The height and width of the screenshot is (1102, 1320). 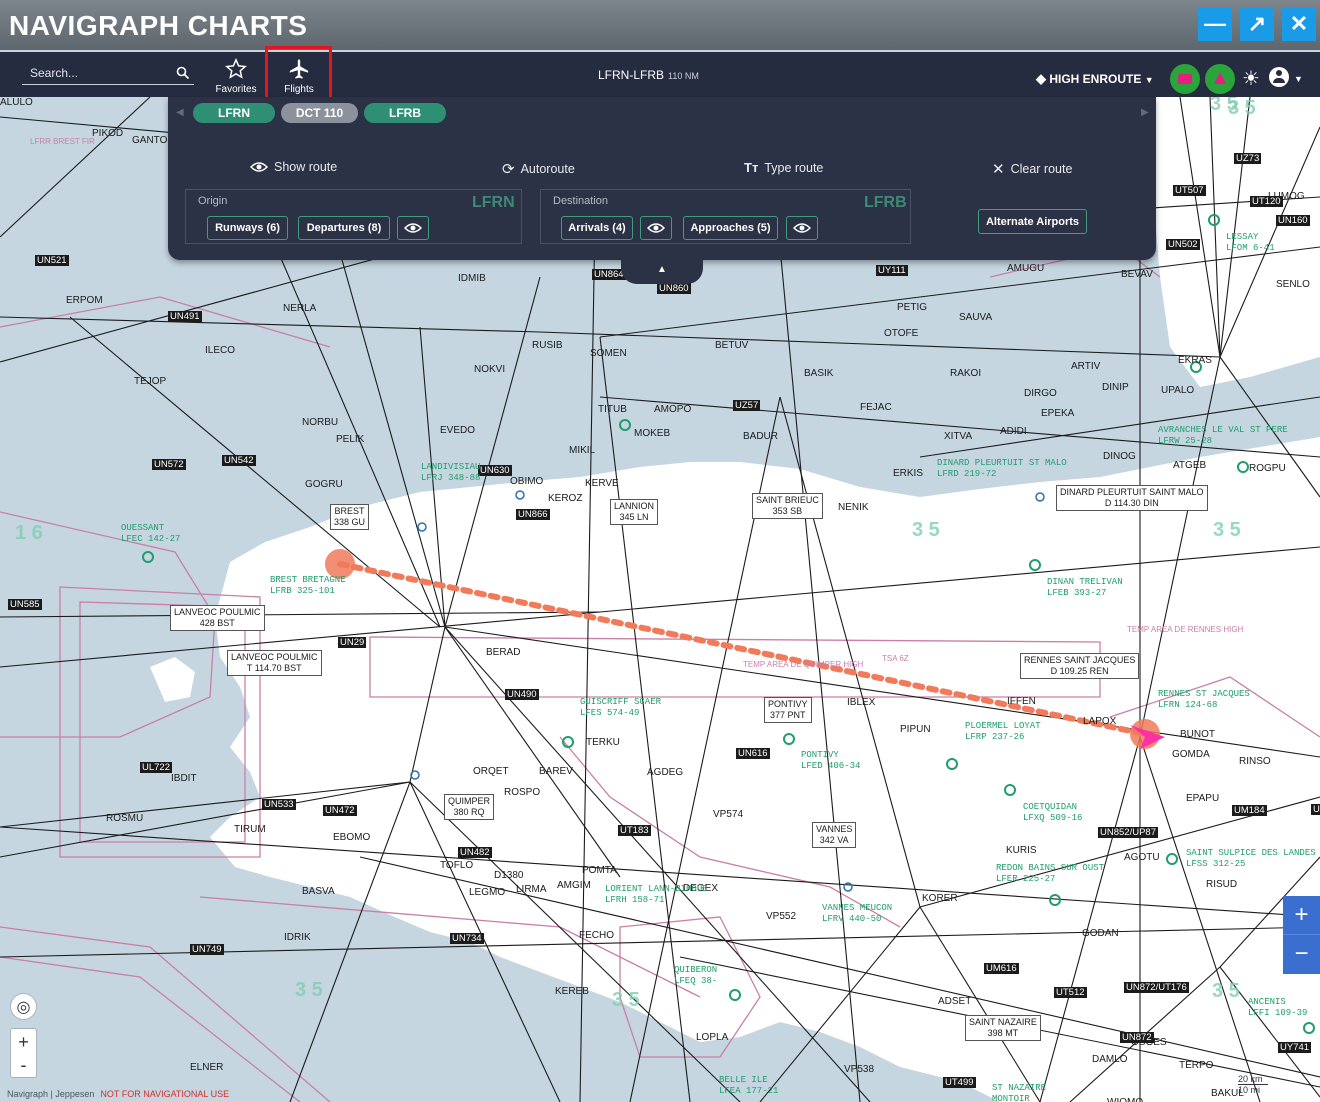 I want to click on destination-title: Destination, so click(x=581, y=201).